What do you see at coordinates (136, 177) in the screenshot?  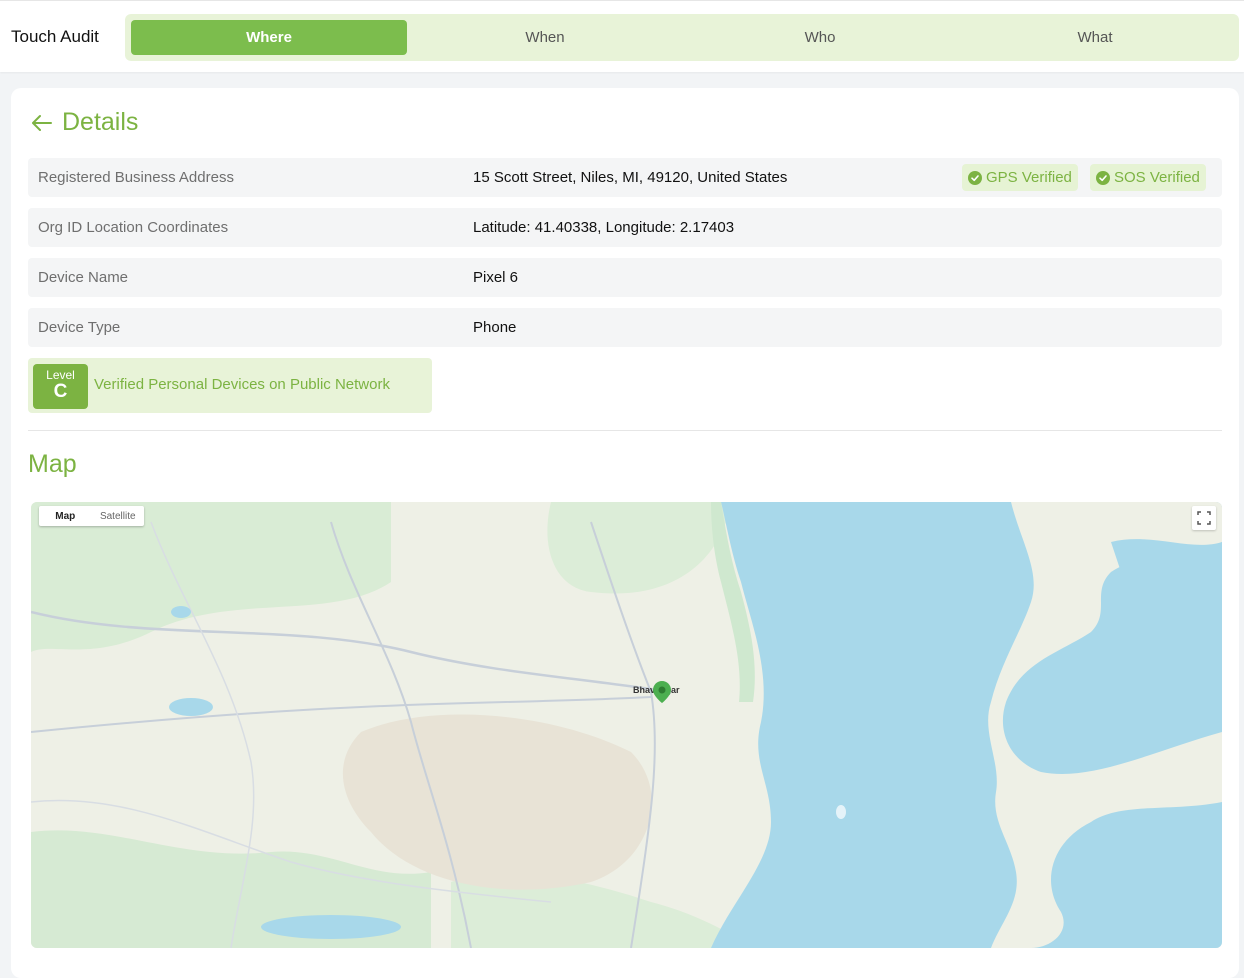 I see `row-label: Registered Business Address` at bounding box center [136, 177].